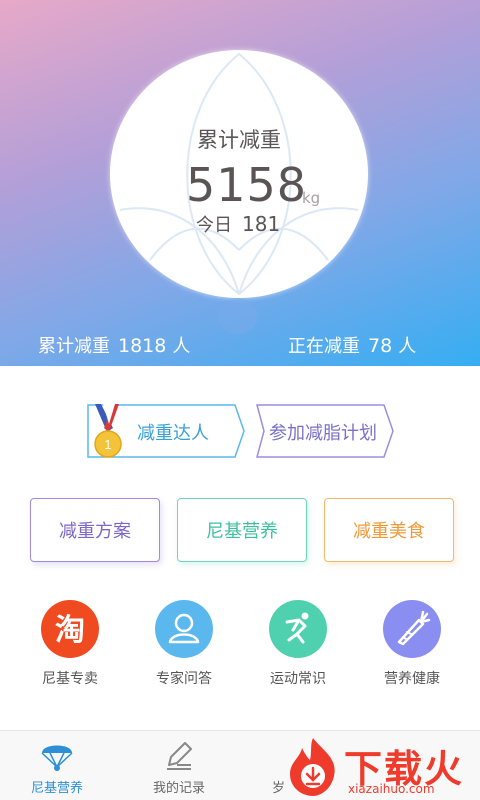 The image size is (480, 800). I want to click on stat-active-people: 正在减重 78 人, so click(352, 345).